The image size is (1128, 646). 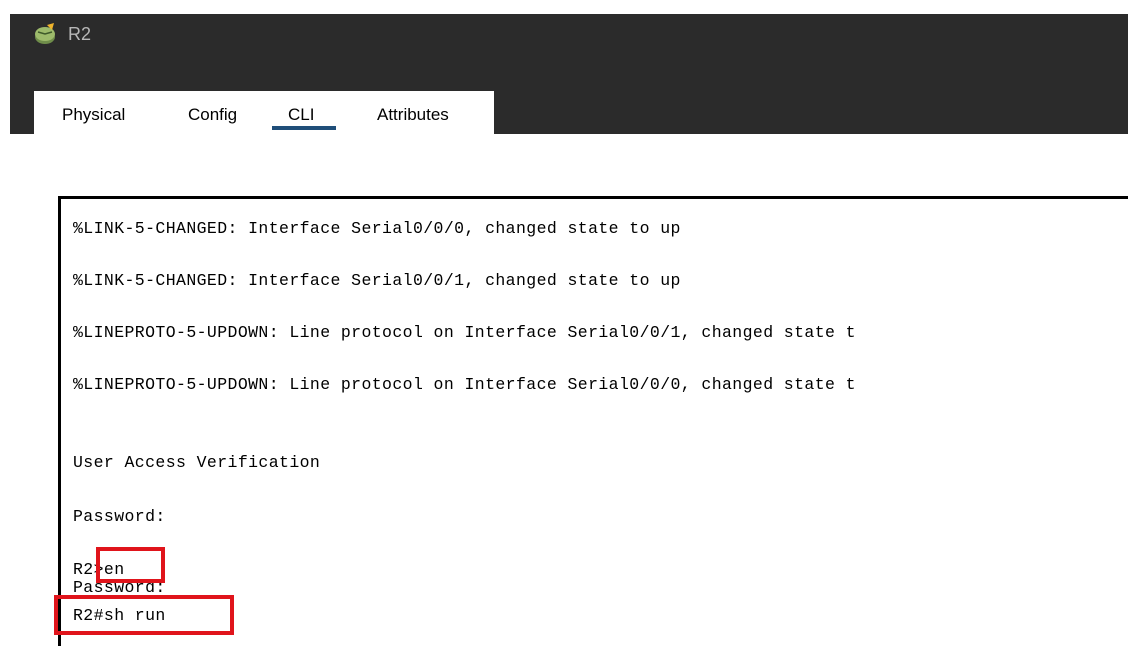 What do you see at coordinates (80, 34) in the screenshot?
I see `window-title: R2` at bounding box center [80, 34].